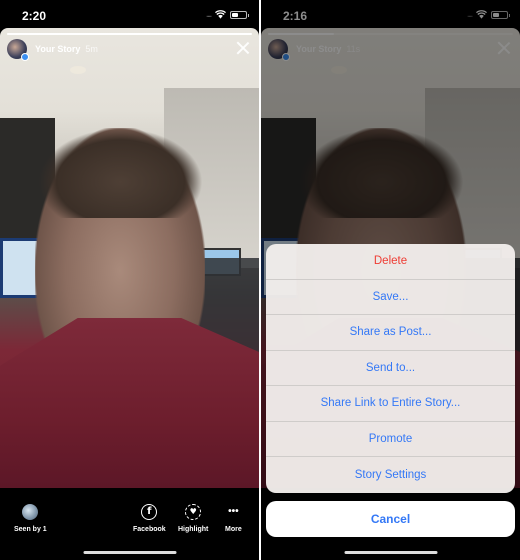  Describe the element at coordinates (30, 529) in the screenshot. I see `seen-by-label: Seen by 1` at that location.